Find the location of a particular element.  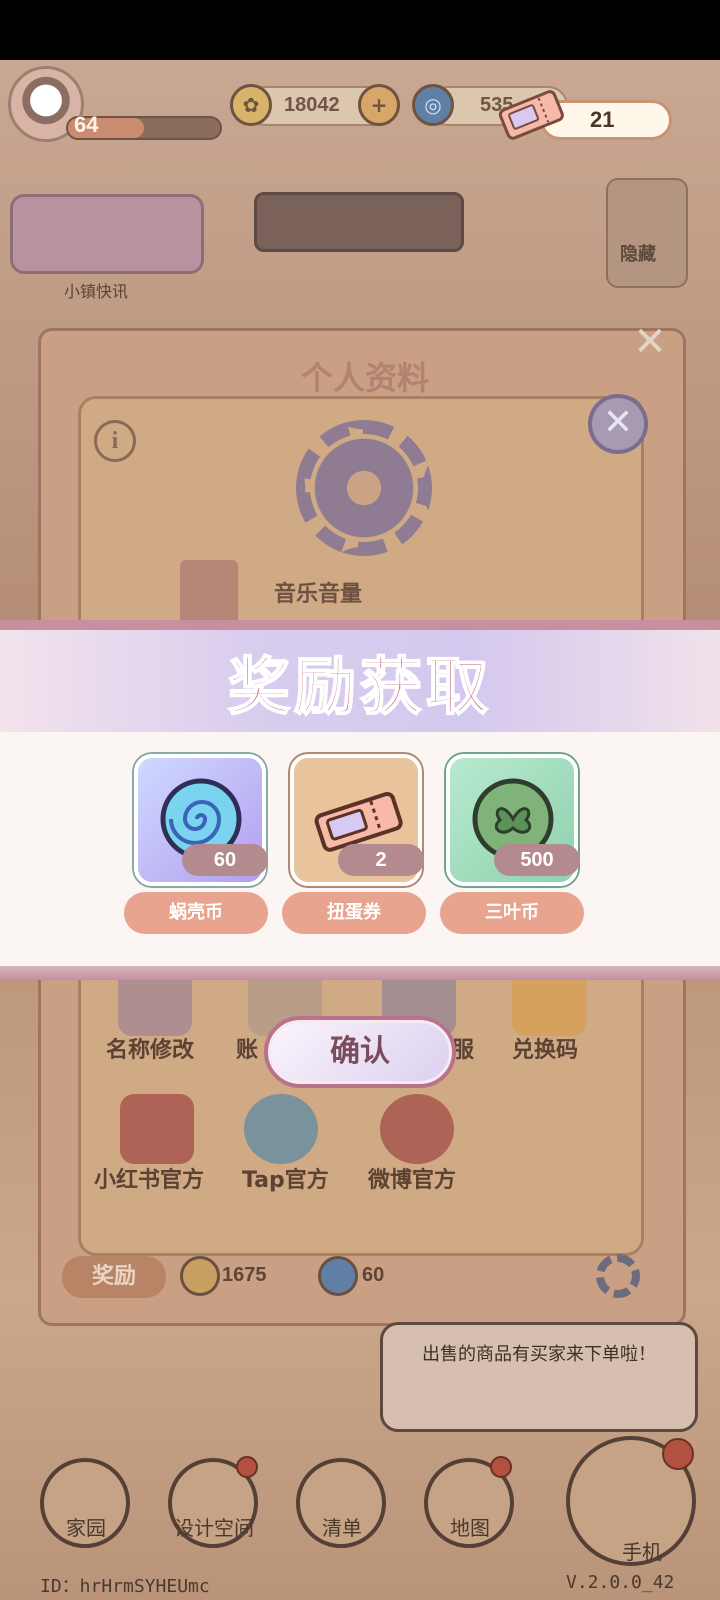

nav-map-label: 地图 is located at coordinates (470, 1528).